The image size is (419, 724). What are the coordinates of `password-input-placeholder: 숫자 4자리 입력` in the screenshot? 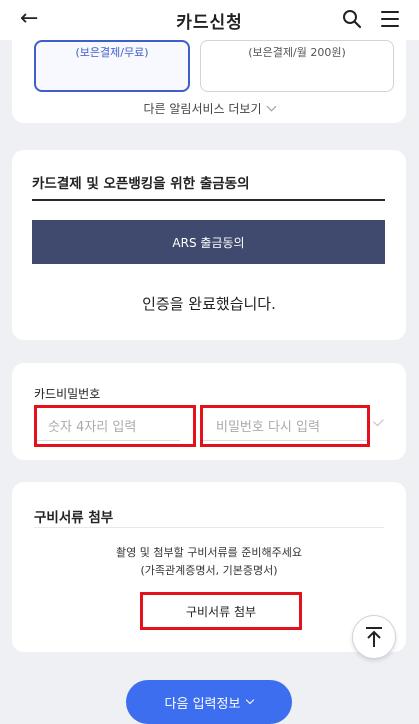 It's located at (92, 427).